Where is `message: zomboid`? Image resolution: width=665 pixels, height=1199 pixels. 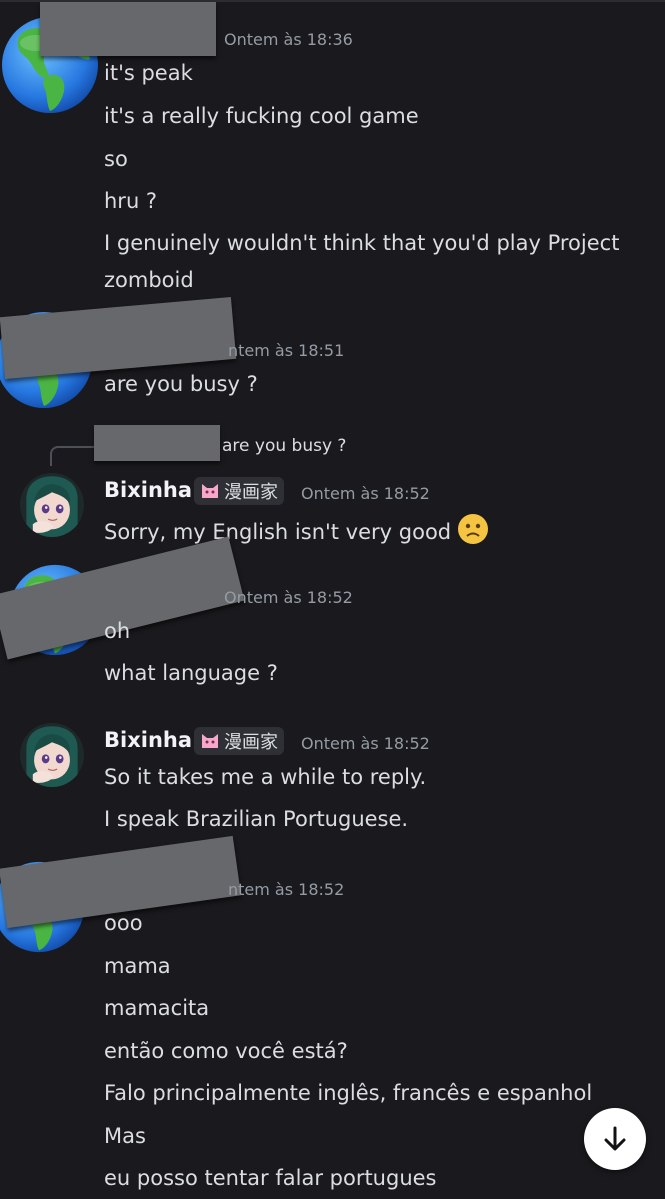
message: zomboid is located at coordinates (149, 280).